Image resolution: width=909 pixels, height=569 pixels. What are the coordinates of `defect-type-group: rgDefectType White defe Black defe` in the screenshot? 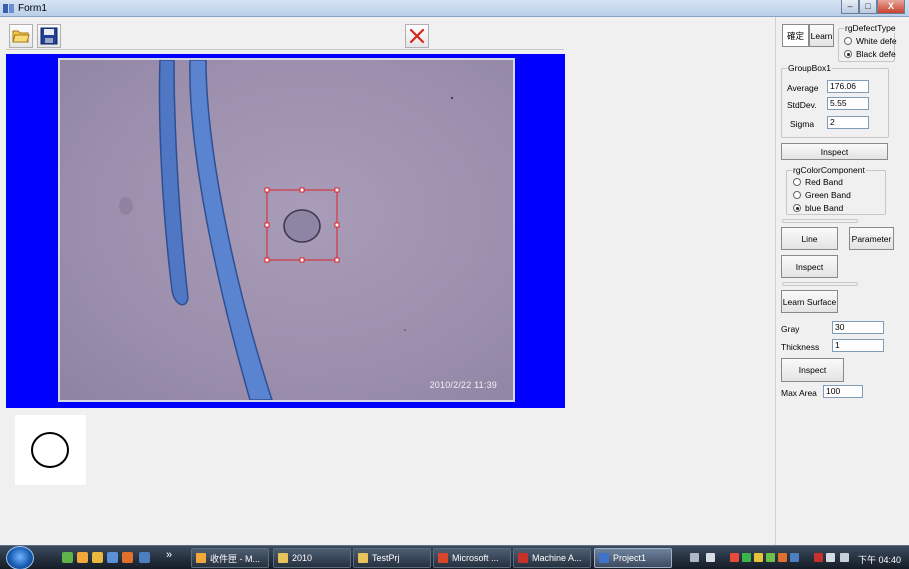 It's located at (867, 42).